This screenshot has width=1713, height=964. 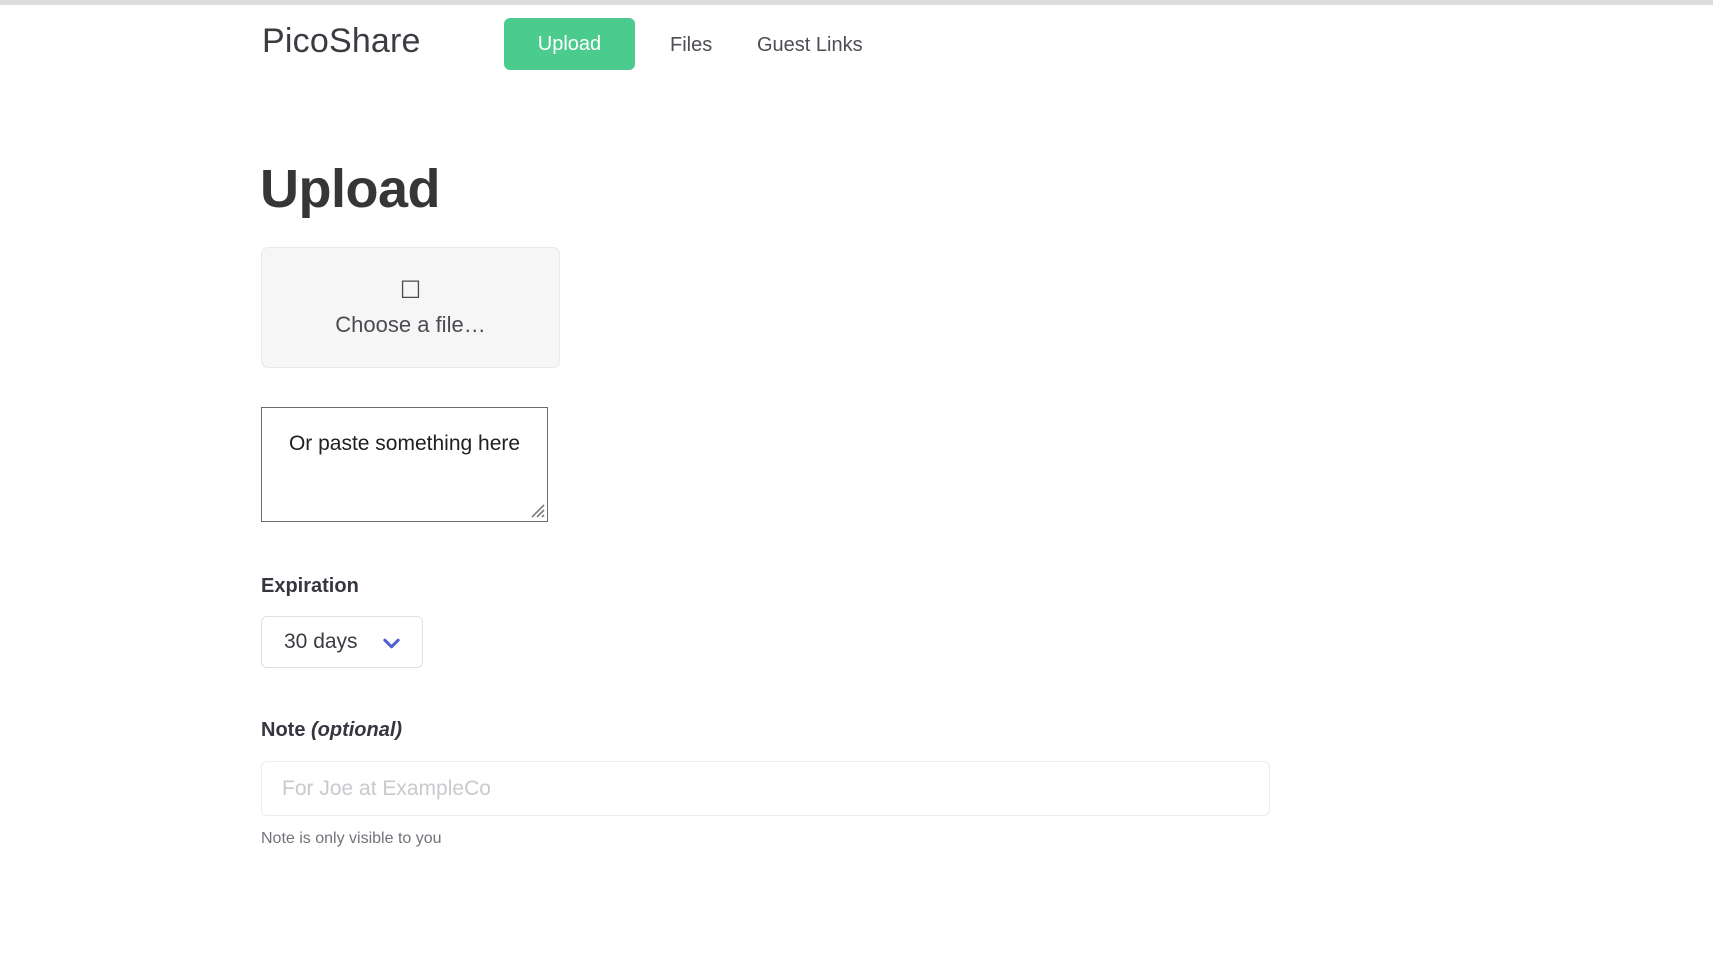 What do you see at coordinates (391, 643) in the screenshot?
I see `chevron-down-icon` at bounding box center [391, 643].